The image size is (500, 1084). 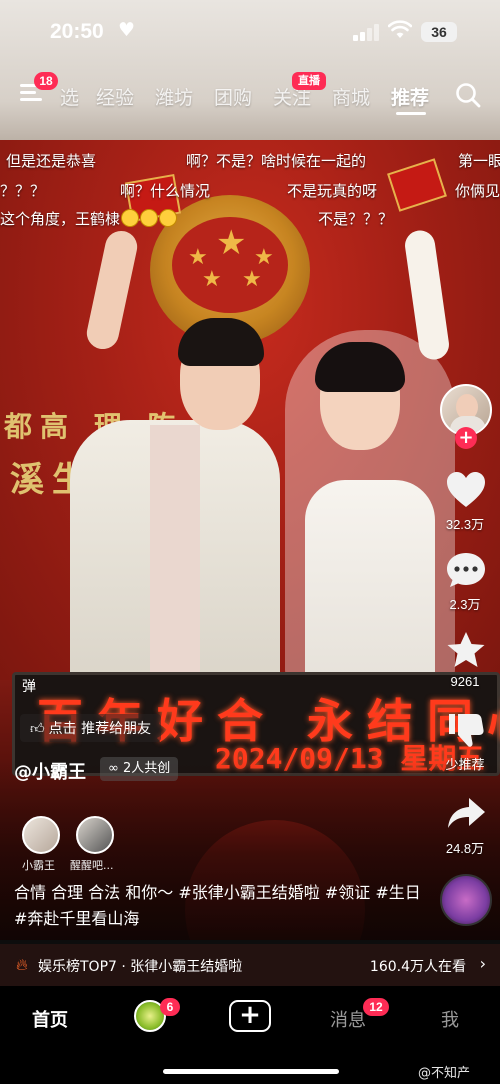 What do you see at coordinates (465, 764) in the screenshot?
I see `not-interested-label: 少推荐` at bounding box center [465, 764].